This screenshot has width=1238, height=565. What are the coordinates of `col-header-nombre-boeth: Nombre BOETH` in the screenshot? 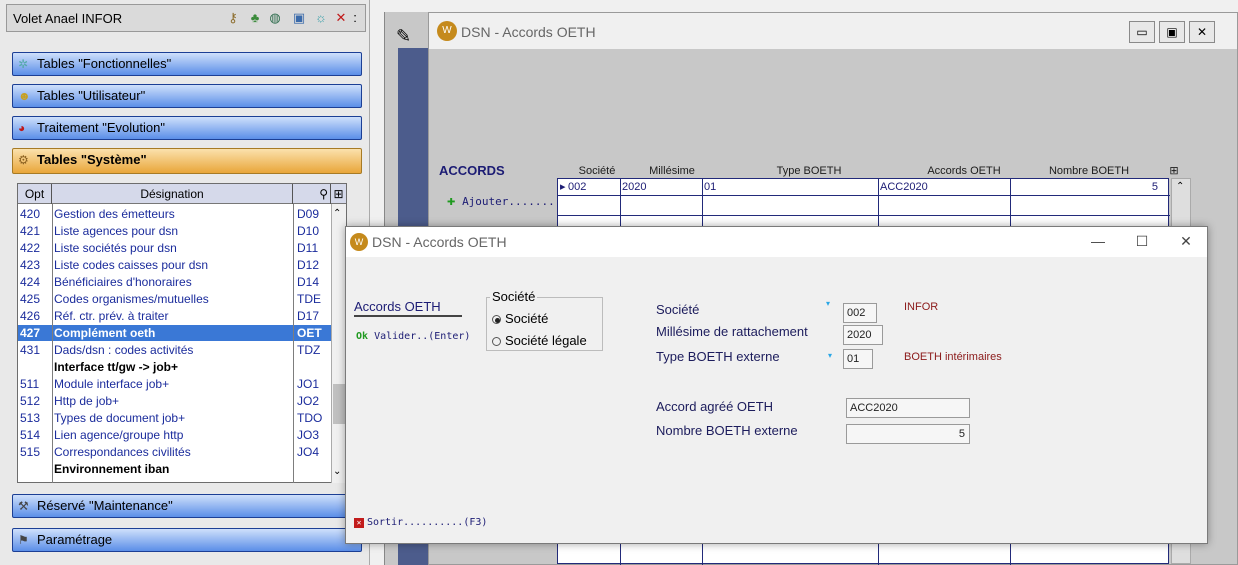 It's located at (1089, 171).